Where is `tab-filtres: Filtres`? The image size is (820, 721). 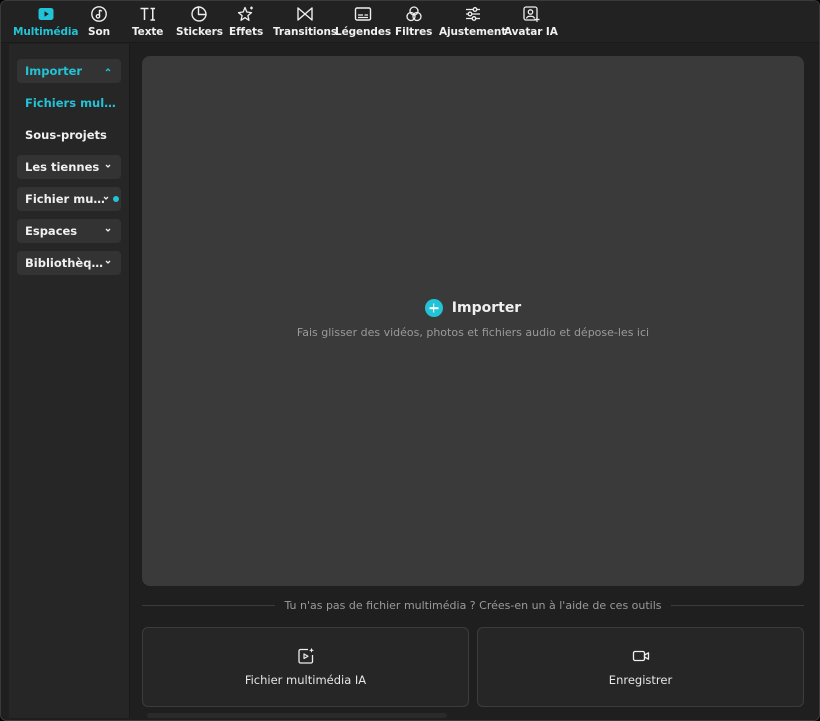 tab-filtres: Filtres is located at coordinates (413, 21).